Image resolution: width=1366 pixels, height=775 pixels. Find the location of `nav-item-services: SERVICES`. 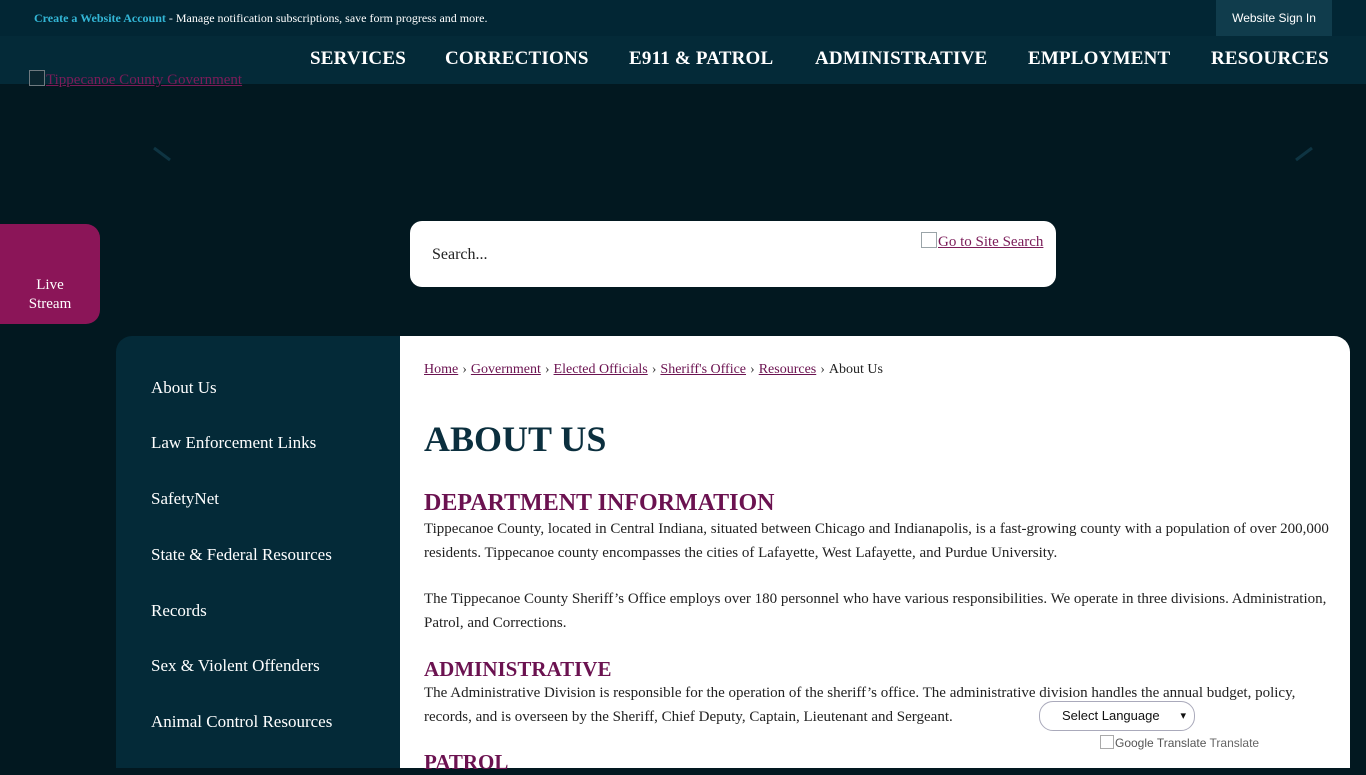

nav-item-services: SERVICES is located at coordinates (358, 59).